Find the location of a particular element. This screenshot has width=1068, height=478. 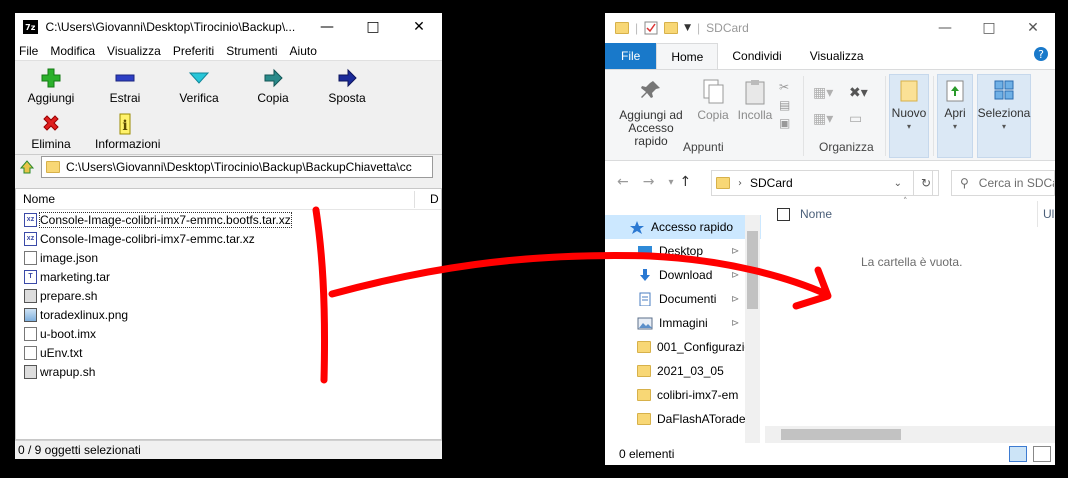

nav-scrollbar is located at coordinates (752, 329).